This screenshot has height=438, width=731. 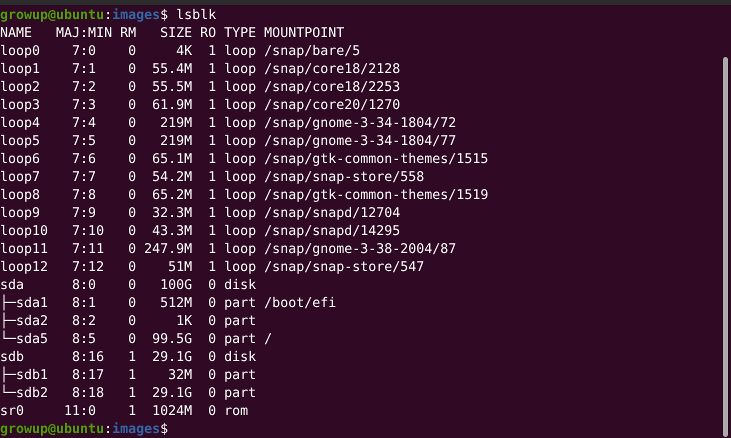 I want to click on output-line: loop5 7:5 0 219M 1 loop /snap/gnome-3-34-1804/77, so click(x=228, y=141).